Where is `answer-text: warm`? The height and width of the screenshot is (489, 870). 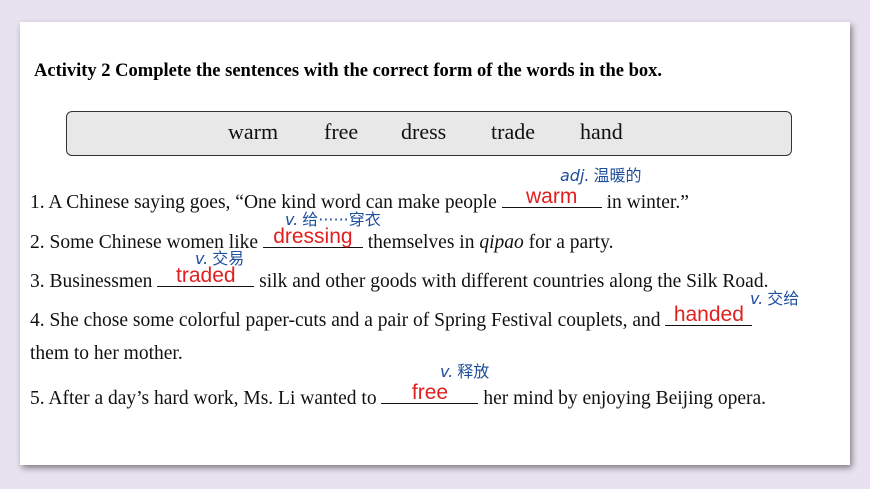 answer-text: warm is located at coordinates (552, 196).